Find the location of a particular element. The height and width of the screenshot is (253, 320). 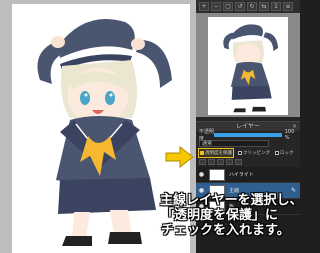

blend-mode-row: 通常 is located at coordinates (248, 143).